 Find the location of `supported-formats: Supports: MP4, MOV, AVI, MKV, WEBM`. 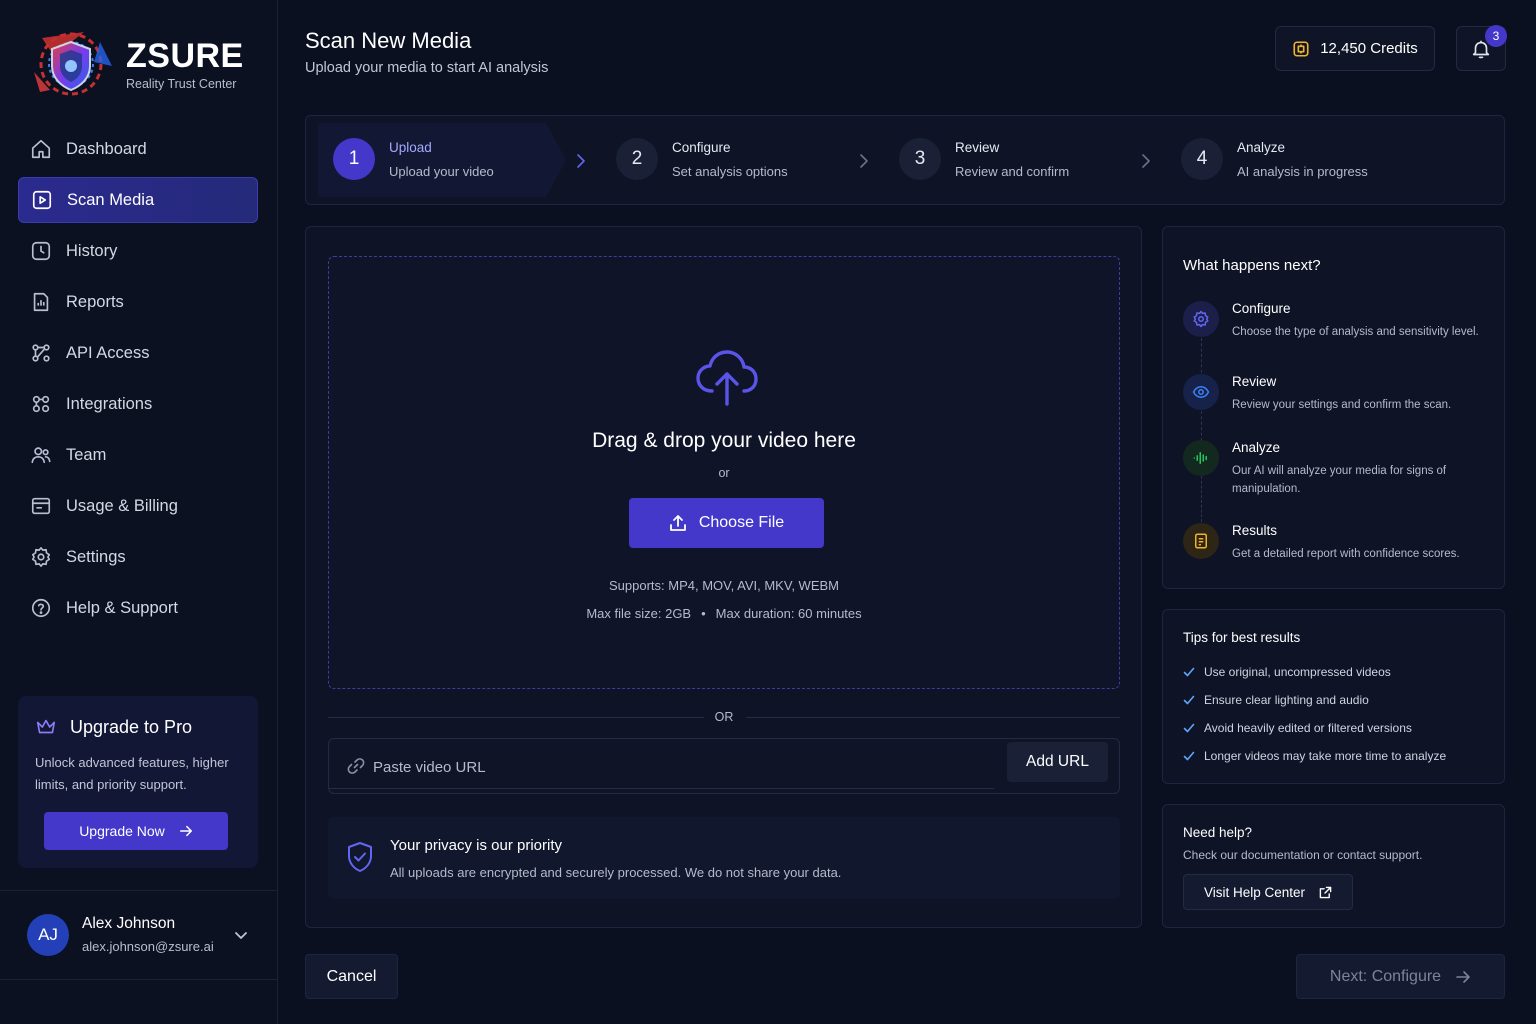

supported-formats: Supports: MP4, MOV, AVI, MKV, WEBM is located at coordinates (724, 585).